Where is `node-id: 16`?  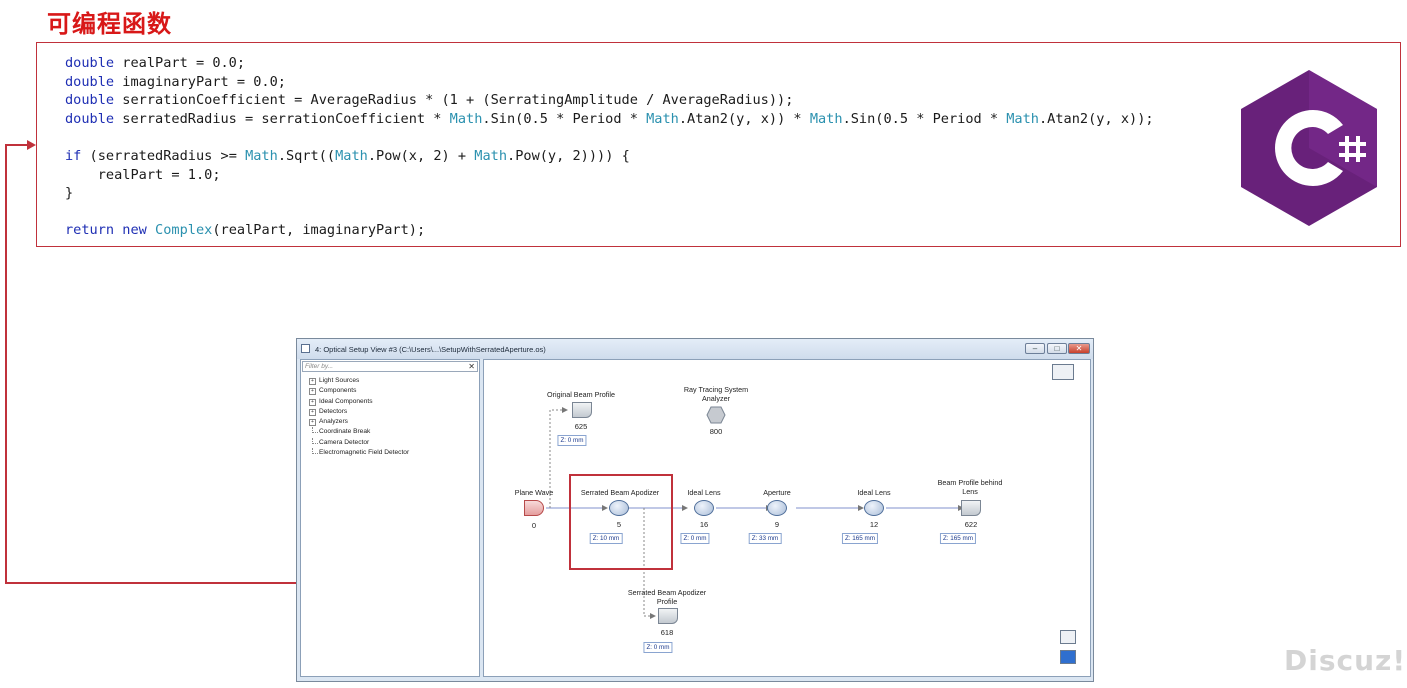
node-id: 16 is located at coordinates (704, 524).